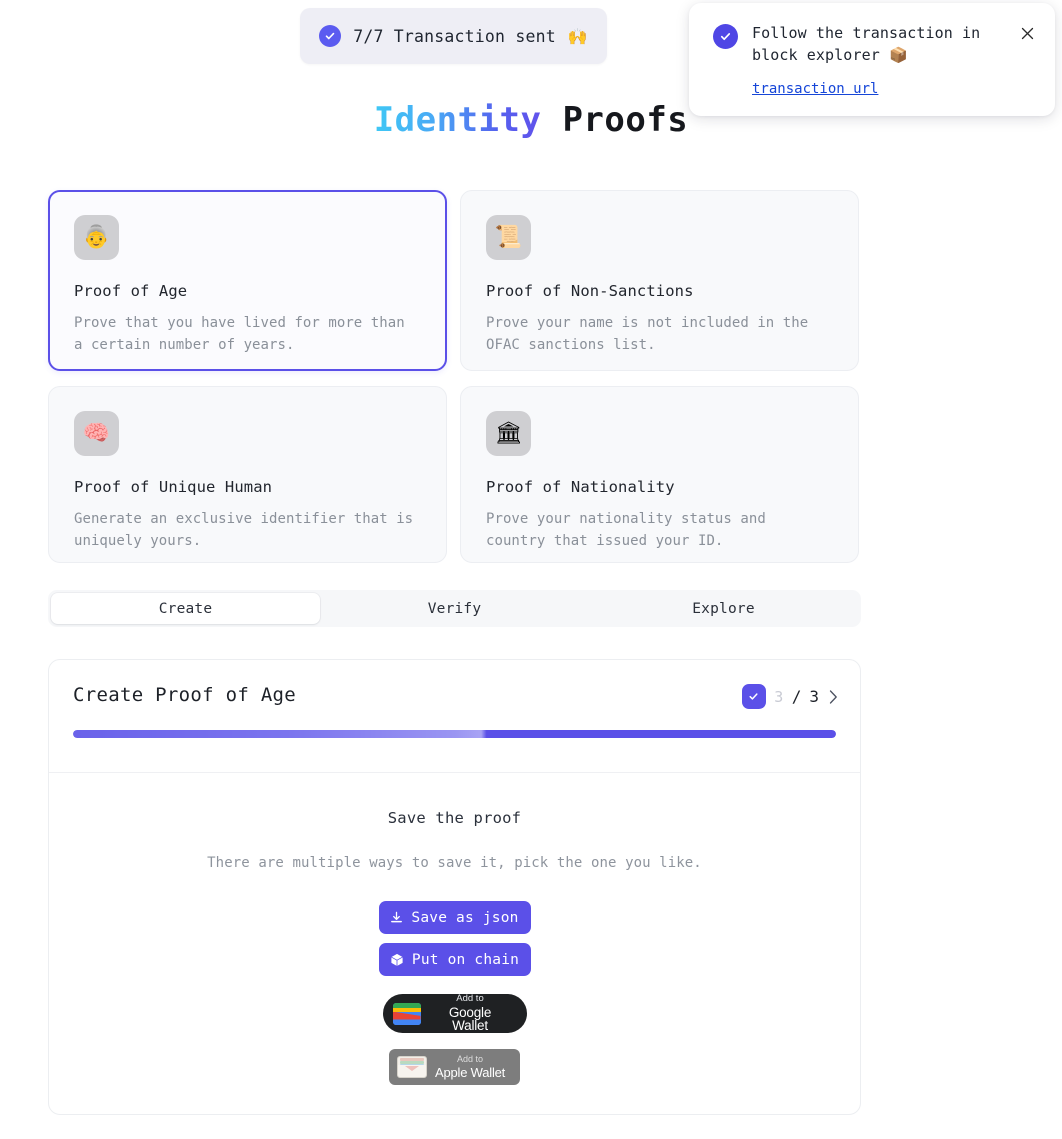 The height and width of the screenshot is (1139, 1062). I want to click on older-person-emoji: 👵, so click(96, 237).